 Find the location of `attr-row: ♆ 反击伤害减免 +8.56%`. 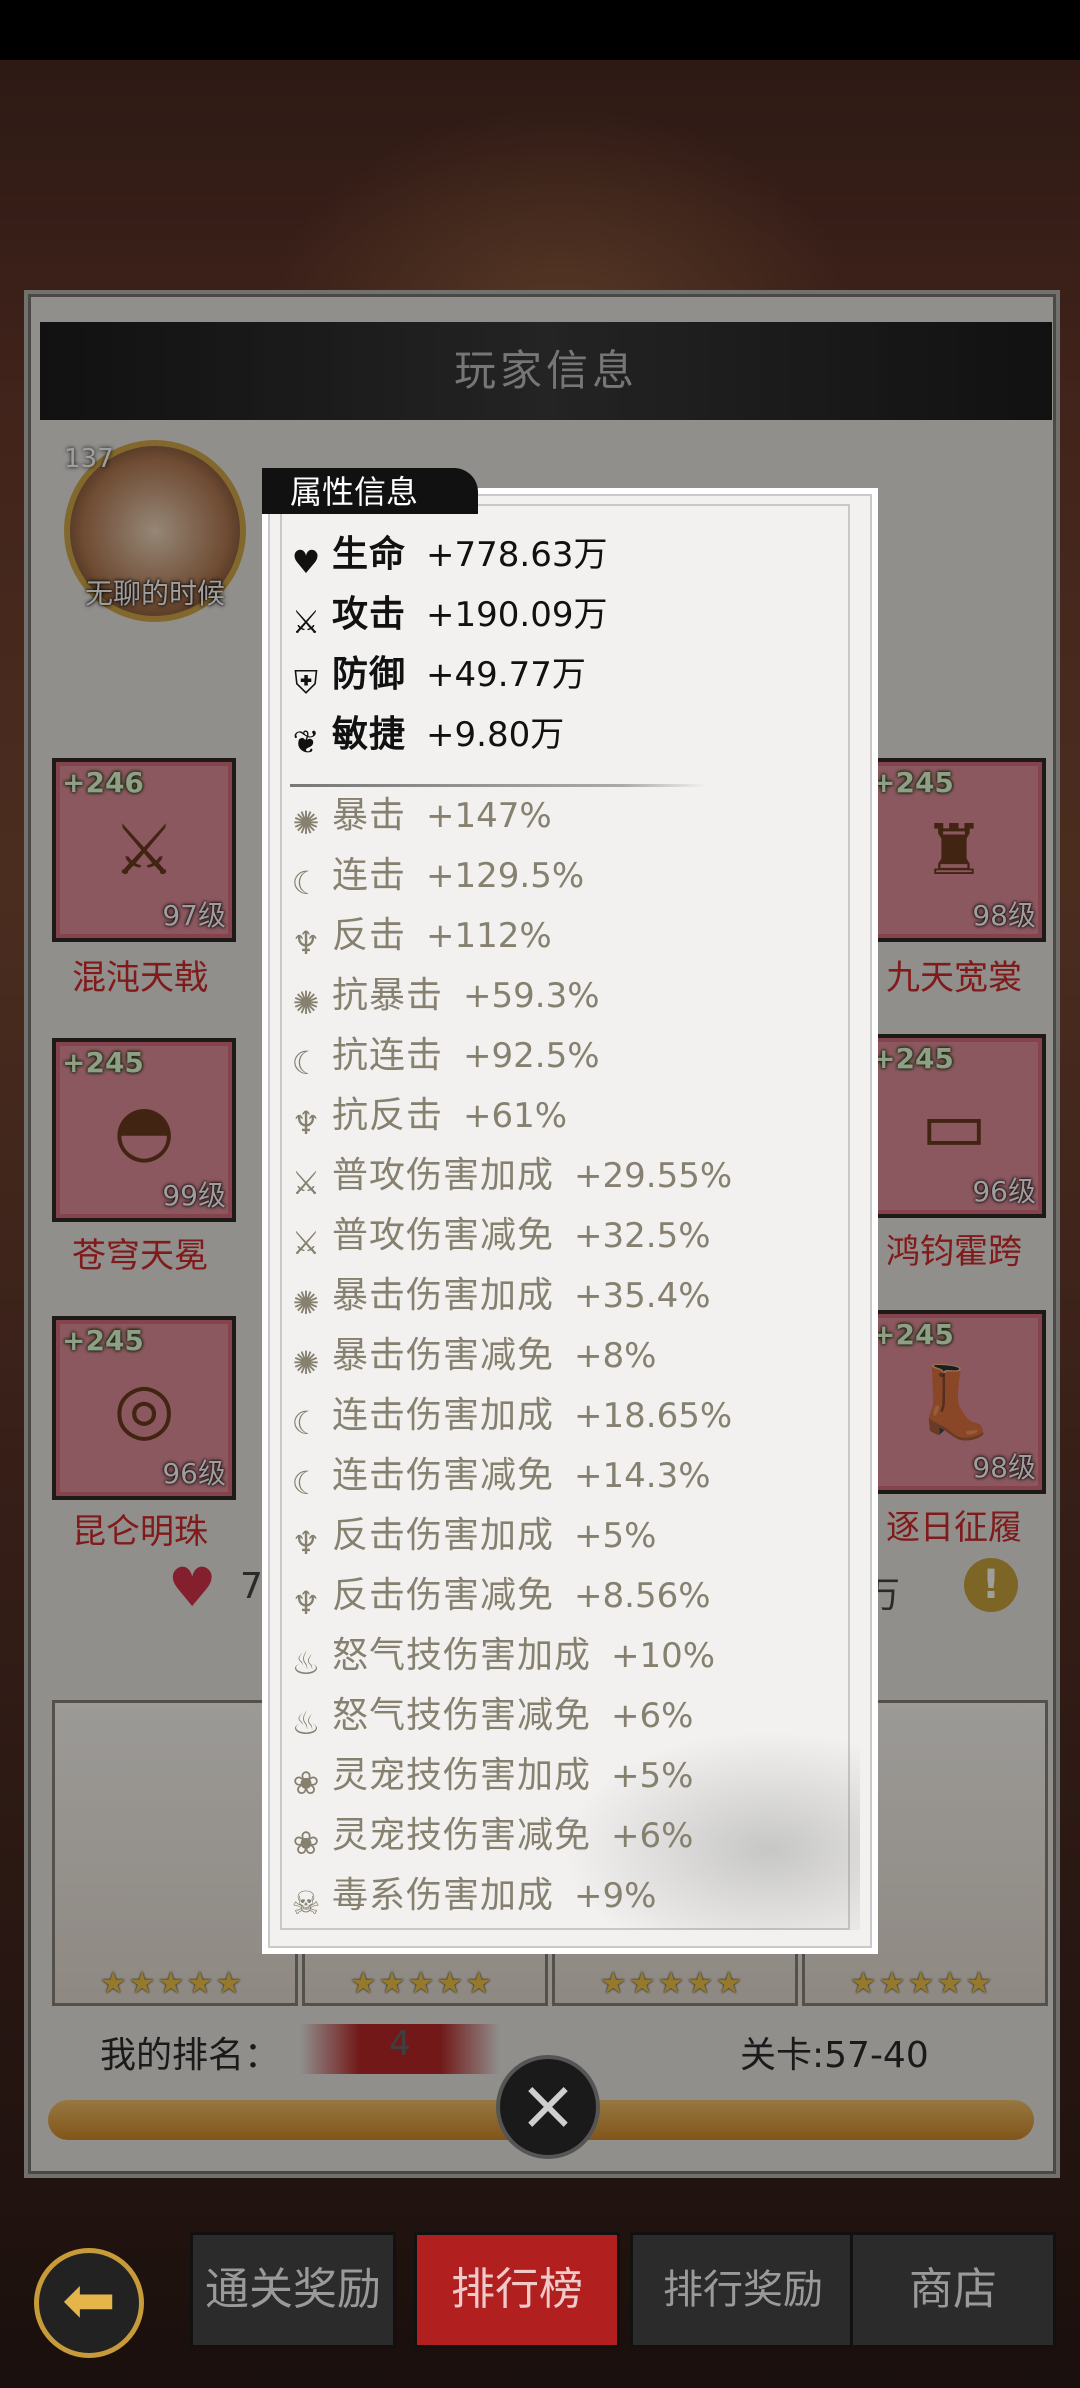

attr-row: ♆ 反击伤害减免 +8.56% is located at coordinates (498, 1596).